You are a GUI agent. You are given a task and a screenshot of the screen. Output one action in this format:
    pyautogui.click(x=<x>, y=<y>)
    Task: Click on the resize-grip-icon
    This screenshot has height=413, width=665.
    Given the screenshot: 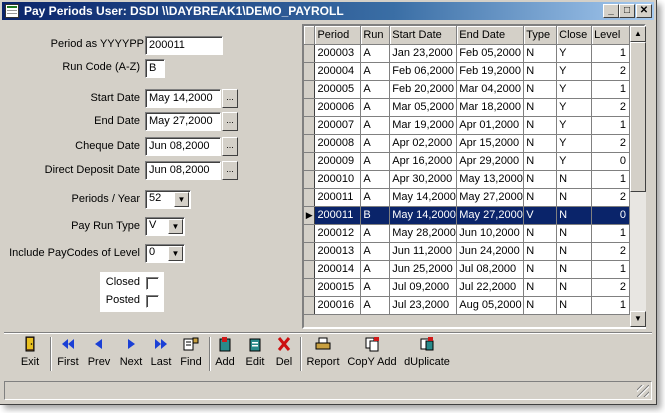 What is the action you would take?
    pyautogui.click(x=643, y=391)
    